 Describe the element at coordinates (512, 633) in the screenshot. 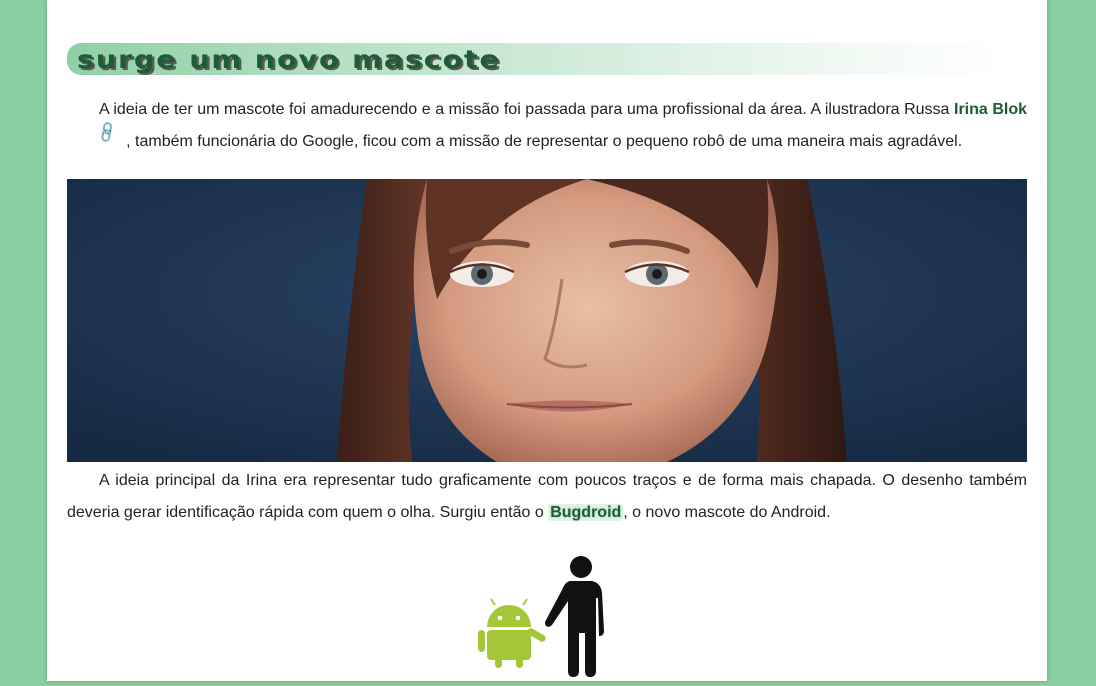

I see `android-robot-icon` at that location.